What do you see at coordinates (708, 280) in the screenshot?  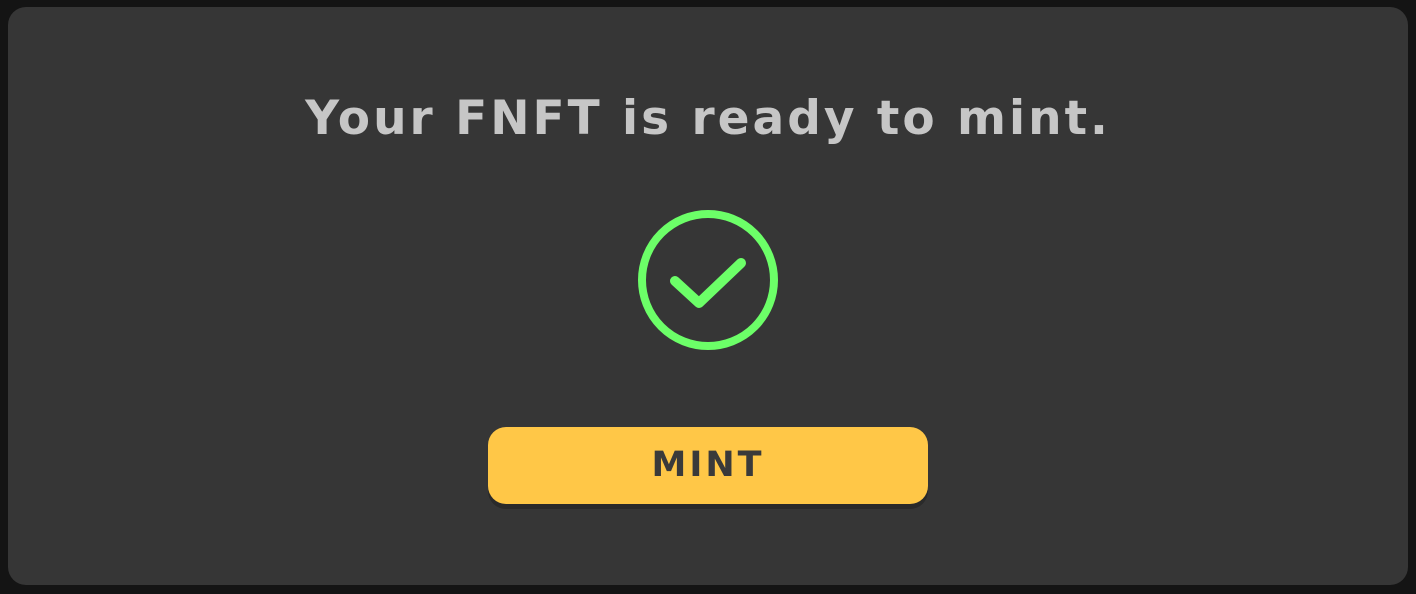 I see `check-circle-icon` at bounding box center [708, 280].